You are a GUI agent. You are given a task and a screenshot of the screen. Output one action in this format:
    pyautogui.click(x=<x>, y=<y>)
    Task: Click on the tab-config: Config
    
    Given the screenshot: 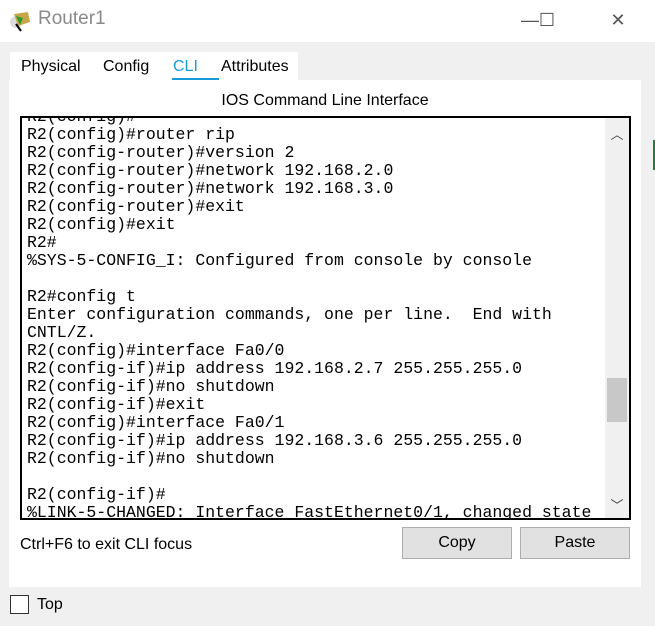 What is the action you would take?
    pyautogui.click(x=126, y=67)
    